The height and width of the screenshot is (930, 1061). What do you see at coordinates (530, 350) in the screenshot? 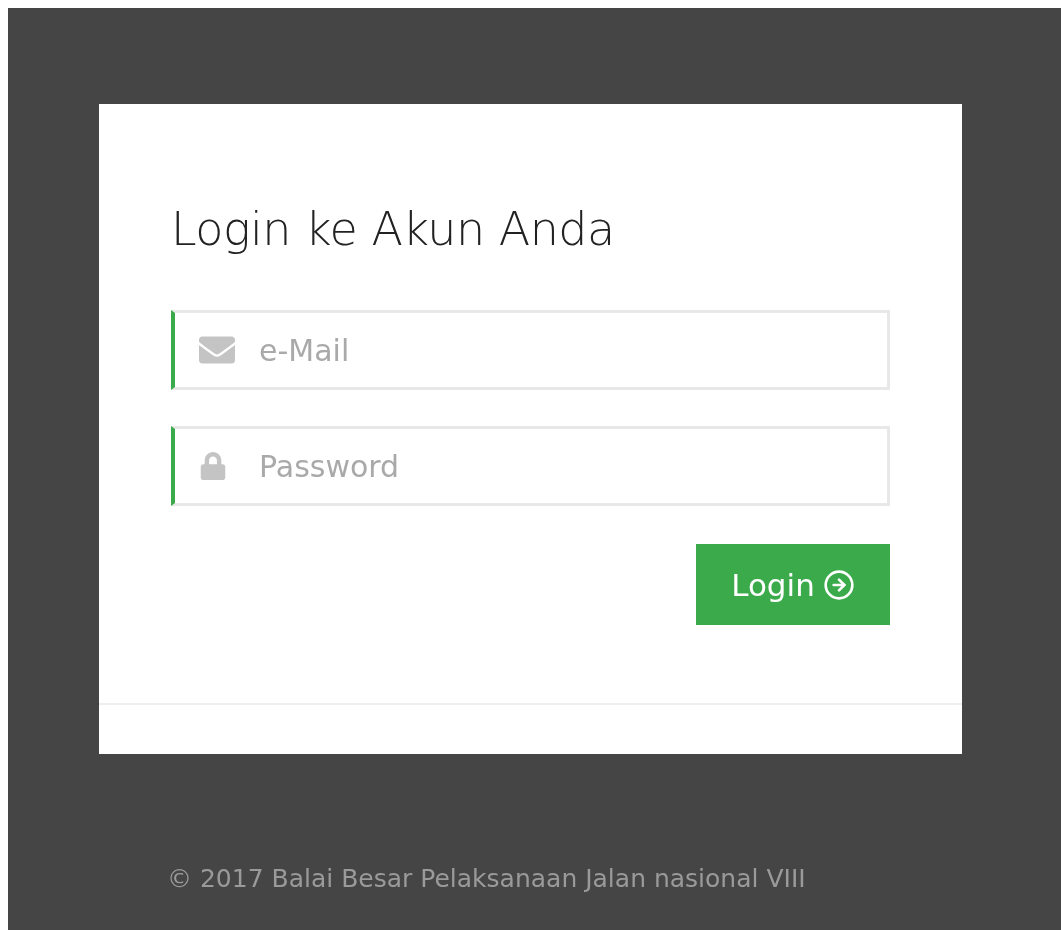
I see `email-field: e-Mail` at bounding box center [530, 350].